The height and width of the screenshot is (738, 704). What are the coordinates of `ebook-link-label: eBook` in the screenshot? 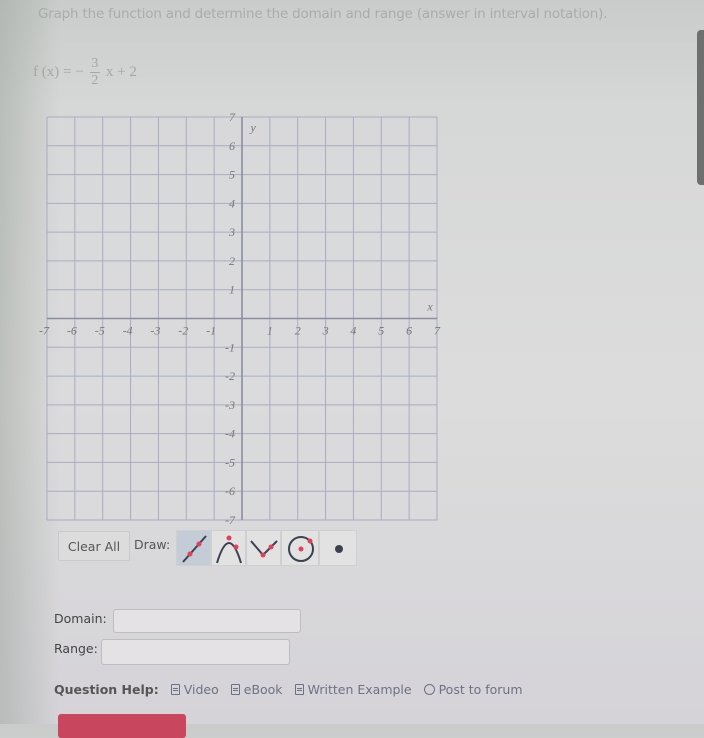 It's located at (263, 689).